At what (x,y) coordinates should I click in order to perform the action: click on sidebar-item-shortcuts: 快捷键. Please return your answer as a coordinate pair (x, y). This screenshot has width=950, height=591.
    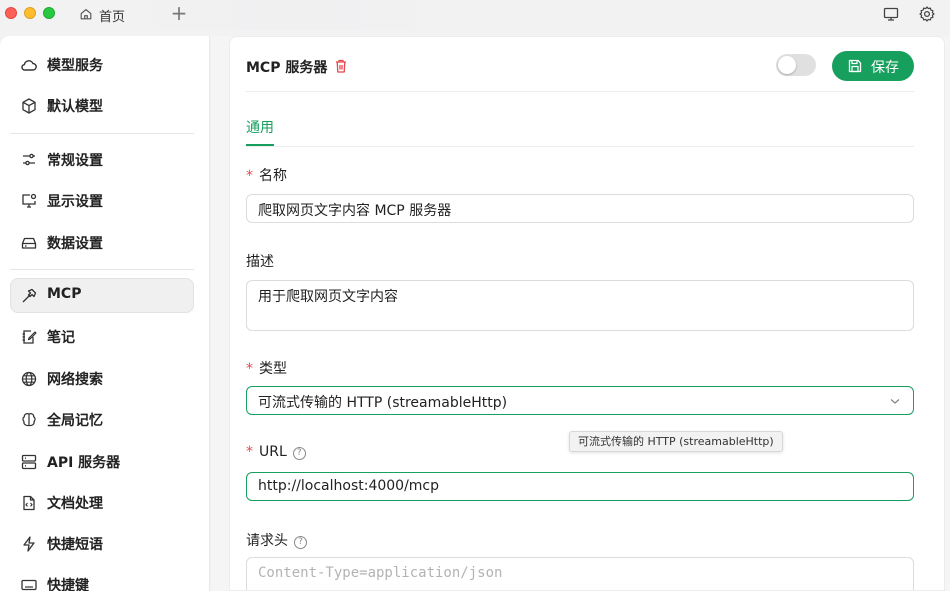
    Looking at the image, I should click on (102, 579).